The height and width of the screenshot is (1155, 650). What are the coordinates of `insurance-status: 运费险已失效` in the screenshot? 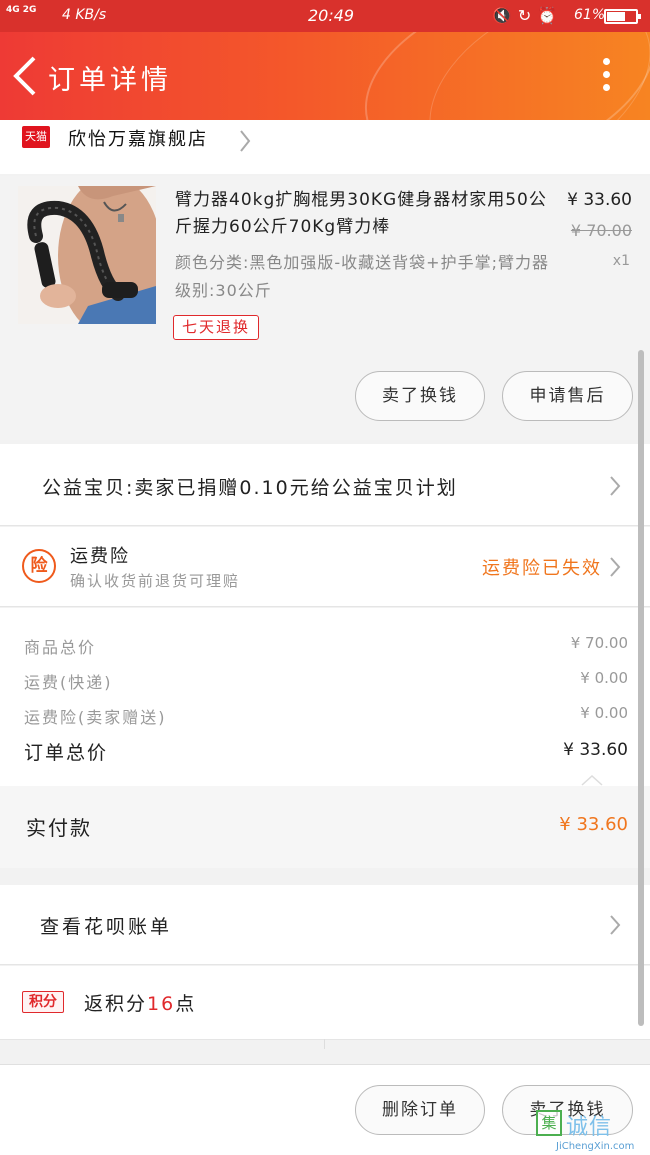 It's located at (542, 568).